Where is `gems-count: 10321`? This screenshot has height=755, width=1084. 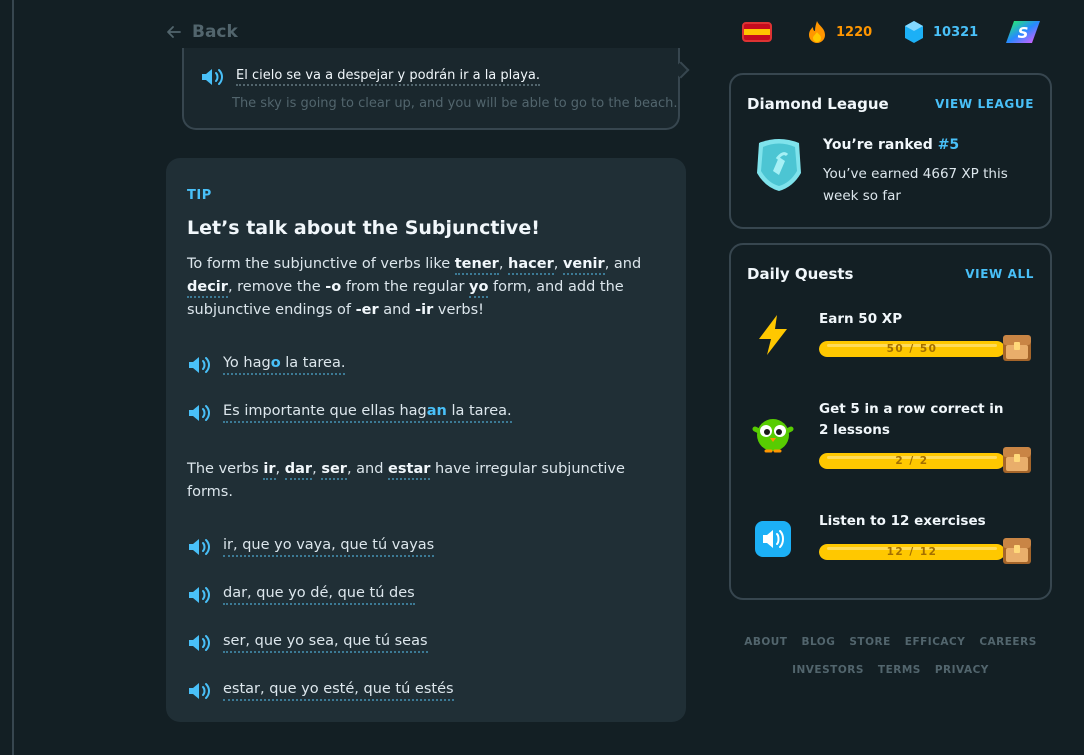
gems-count: 10321 is located at coordinates (956, 32).